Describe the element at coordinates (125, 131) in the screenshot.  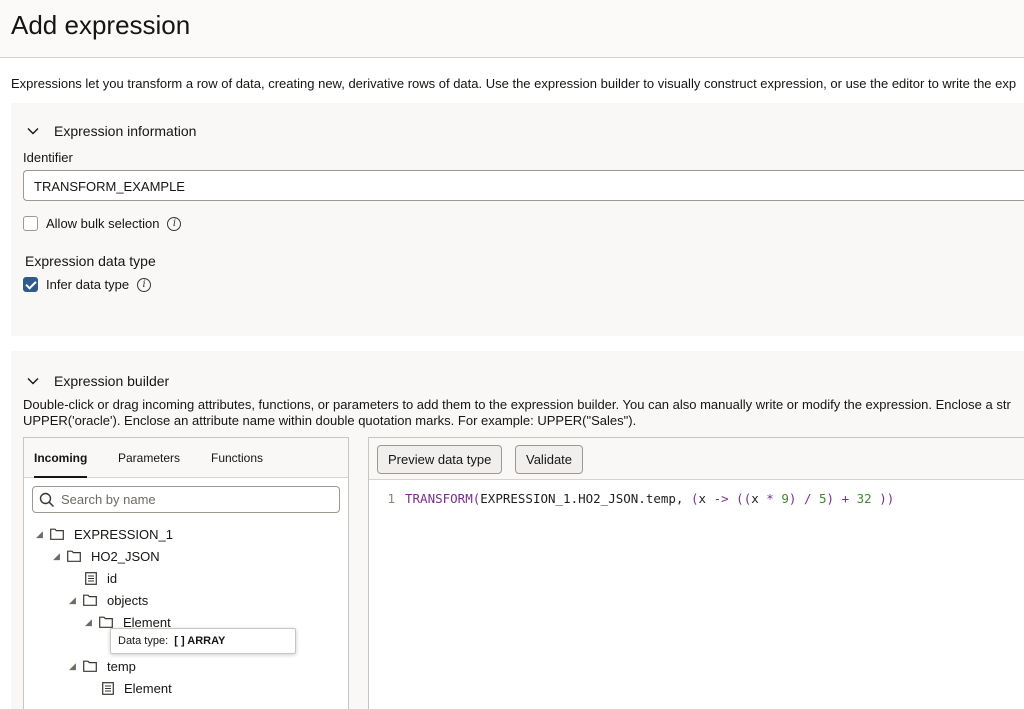
I see `section-title: Expression information` at that location.